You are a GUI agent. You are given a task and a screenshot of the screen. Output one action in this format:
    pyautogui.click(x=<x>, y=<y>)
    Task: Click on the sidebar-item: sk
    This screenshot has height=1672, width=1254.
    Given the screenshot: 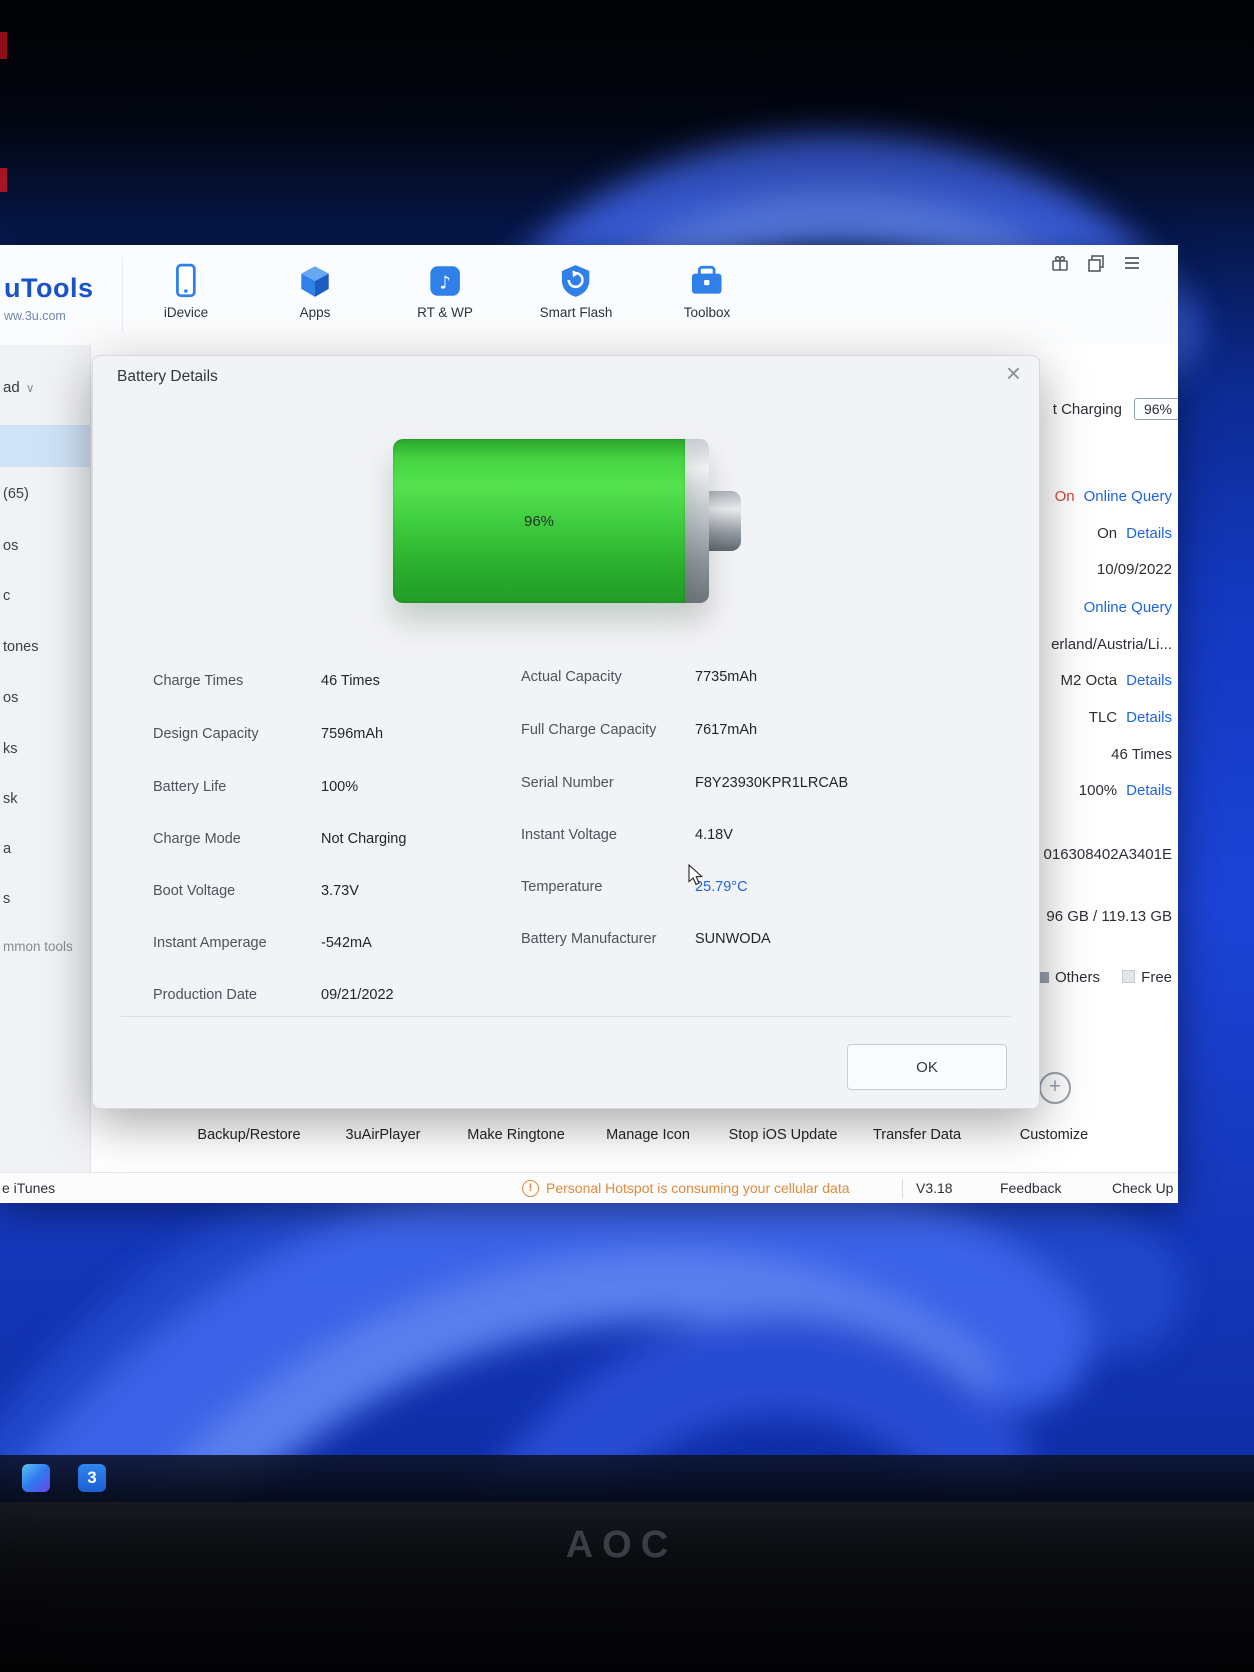 What is the action you would take?
    pyautogui.click(x=10, y=799)
    